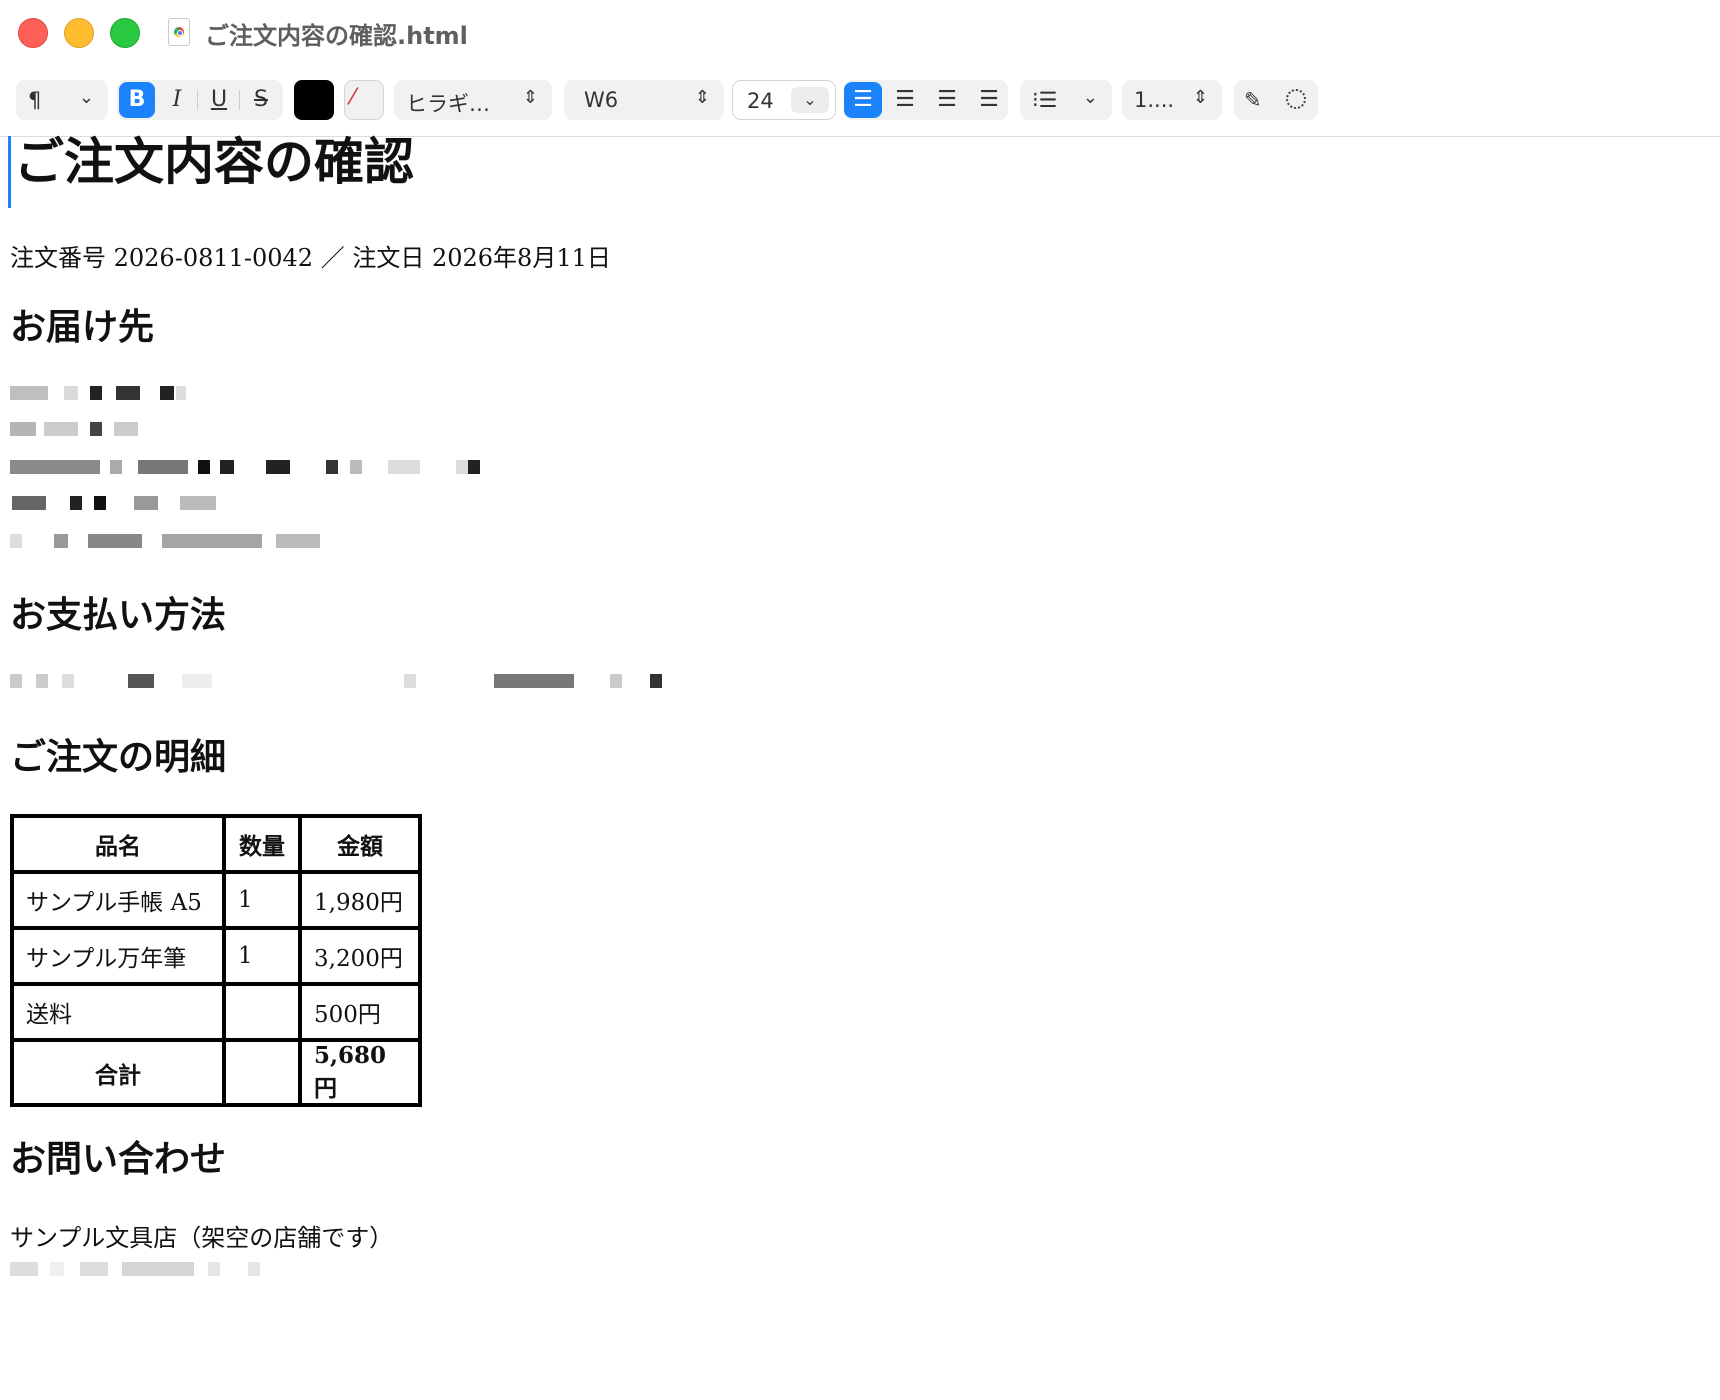 This screenshot has height=1400, width=1720. Describe the element at coordinates (202, 1238) in the screenshot. I see `shop-name: サンプル文具店（架空の店舗です）` at that location.